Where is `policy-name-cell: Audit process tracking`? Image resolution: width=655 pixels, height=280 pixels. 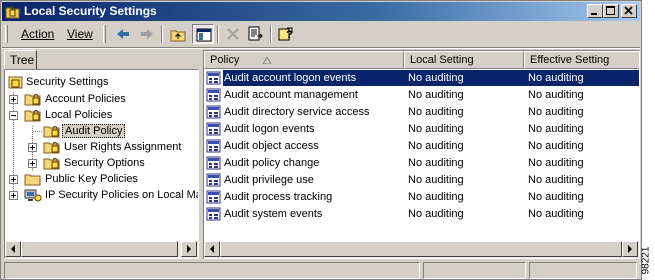
policy-name-cell: Audit process tracking is located at coordinates (278, 197).